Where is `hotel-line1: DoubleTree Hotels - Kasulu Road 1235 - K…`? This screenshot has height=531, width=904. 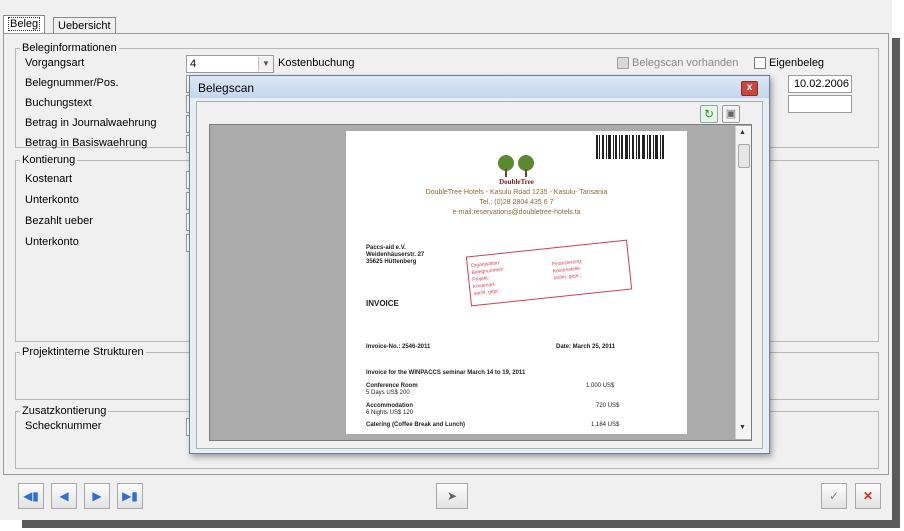
hotel-line1: DoubleTree Hotels - Kasulu Road 1235 - K… is located at coordinates (516, 192).